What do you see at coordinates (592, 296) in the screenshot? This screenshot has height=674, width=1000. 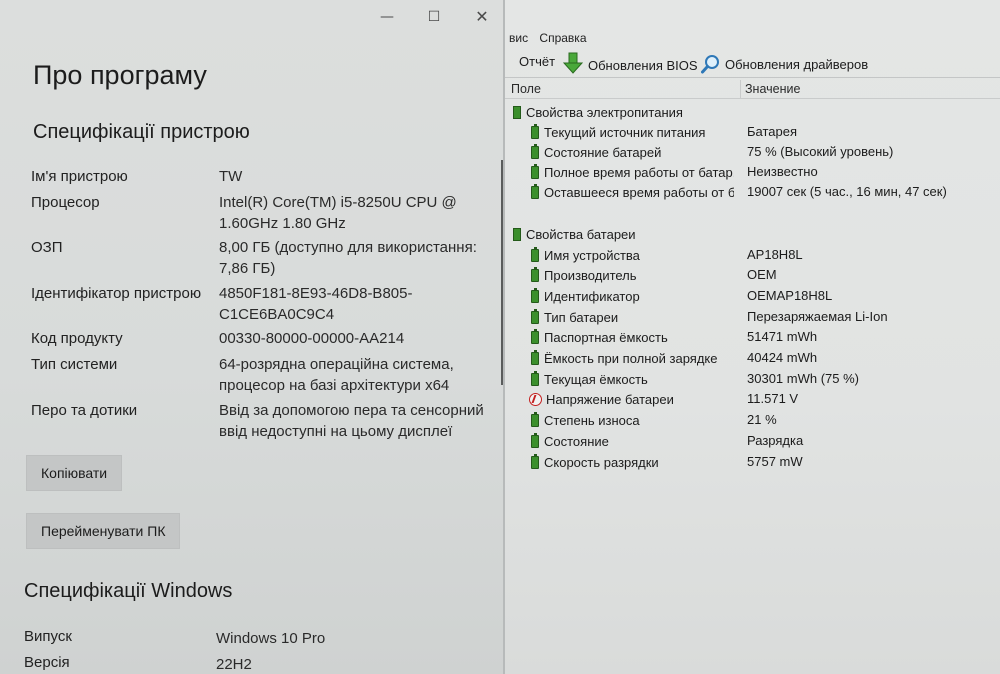 I see `item-name: Идентификатор` at bounding box center [592, 296].